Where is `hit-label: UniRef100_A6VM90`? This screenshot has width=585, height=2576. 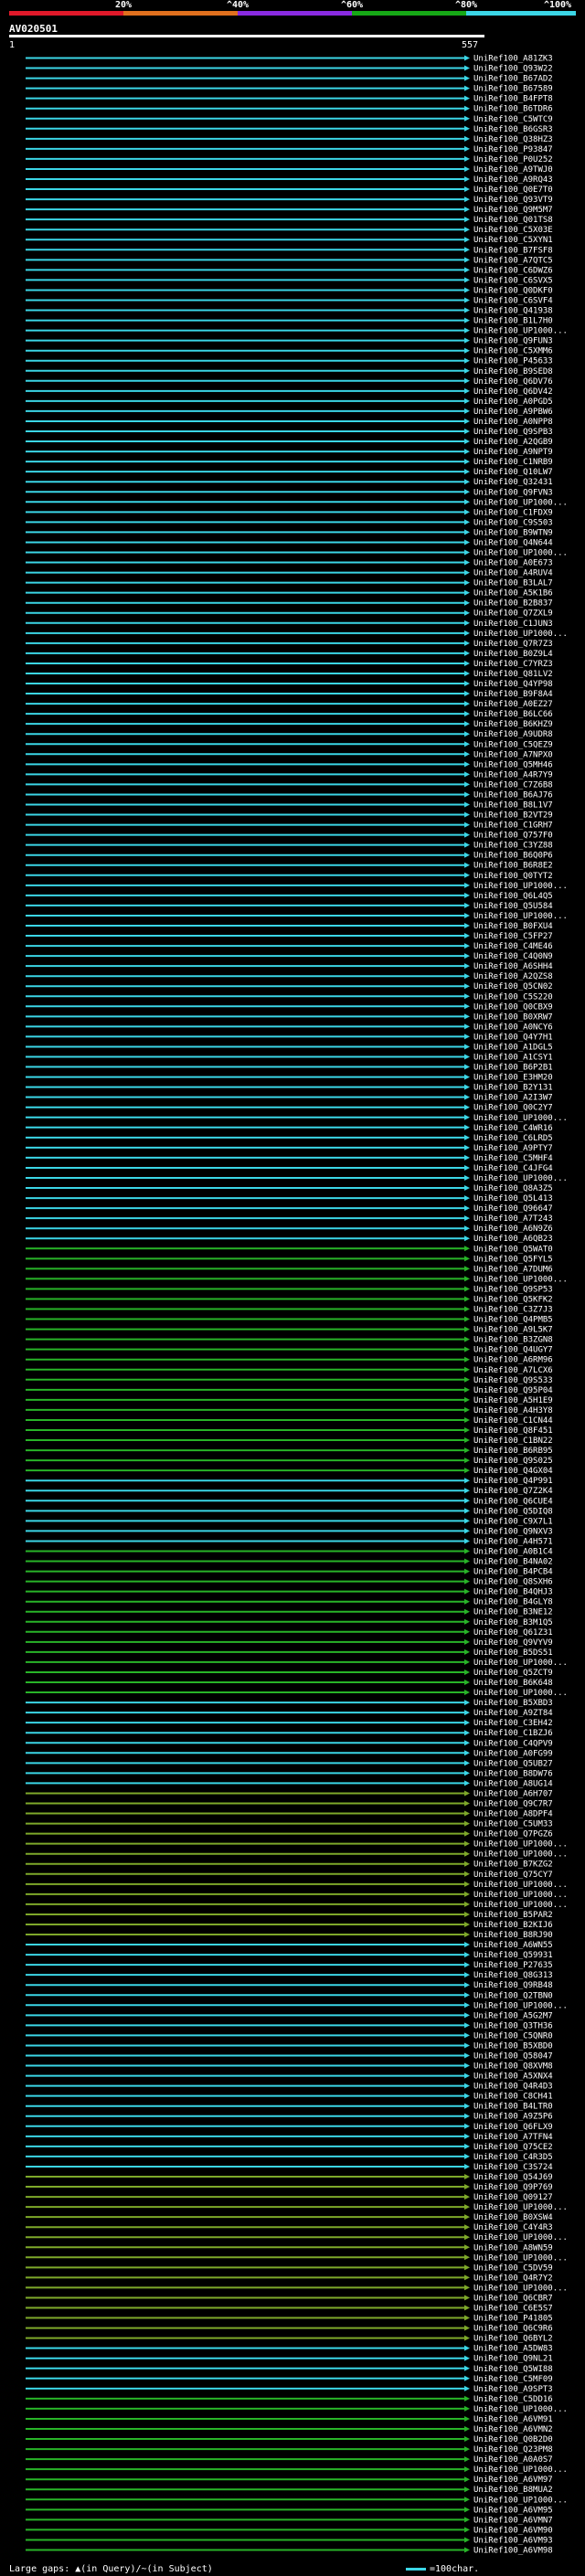
hit-label: UniRef100_A6VM90 is located at coordinates (513, 2530).